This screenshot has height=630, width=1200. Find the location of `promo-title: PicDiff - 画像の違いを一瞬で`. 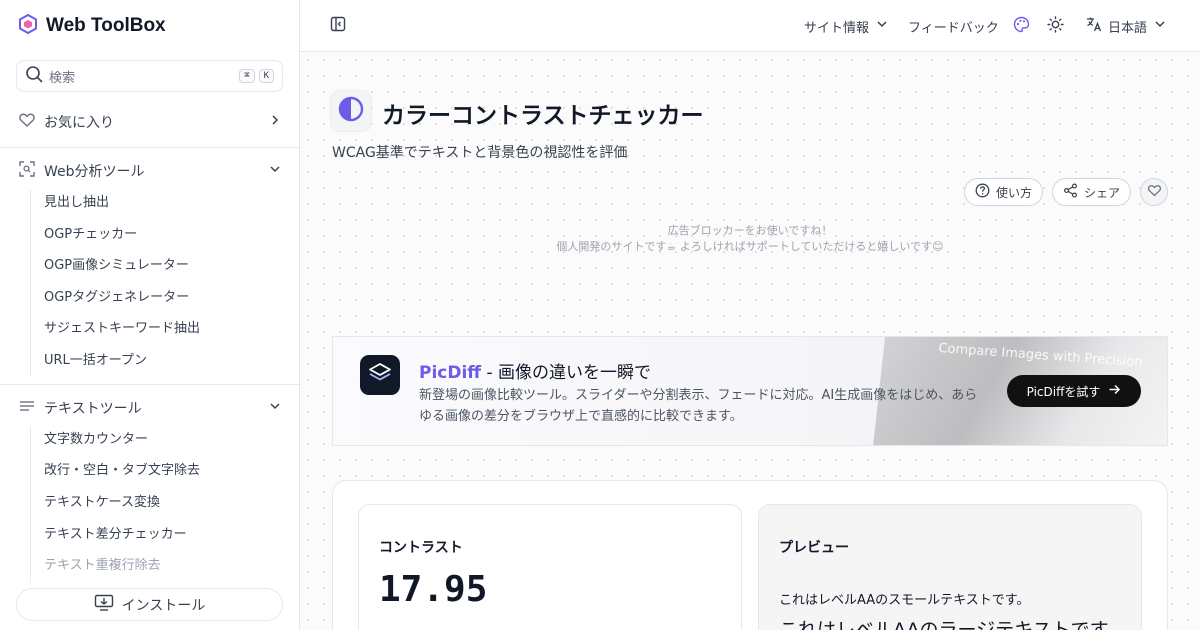

promo-title: PicDiff - 画像の違いを一瞬で is located at coordinates (535, 370).